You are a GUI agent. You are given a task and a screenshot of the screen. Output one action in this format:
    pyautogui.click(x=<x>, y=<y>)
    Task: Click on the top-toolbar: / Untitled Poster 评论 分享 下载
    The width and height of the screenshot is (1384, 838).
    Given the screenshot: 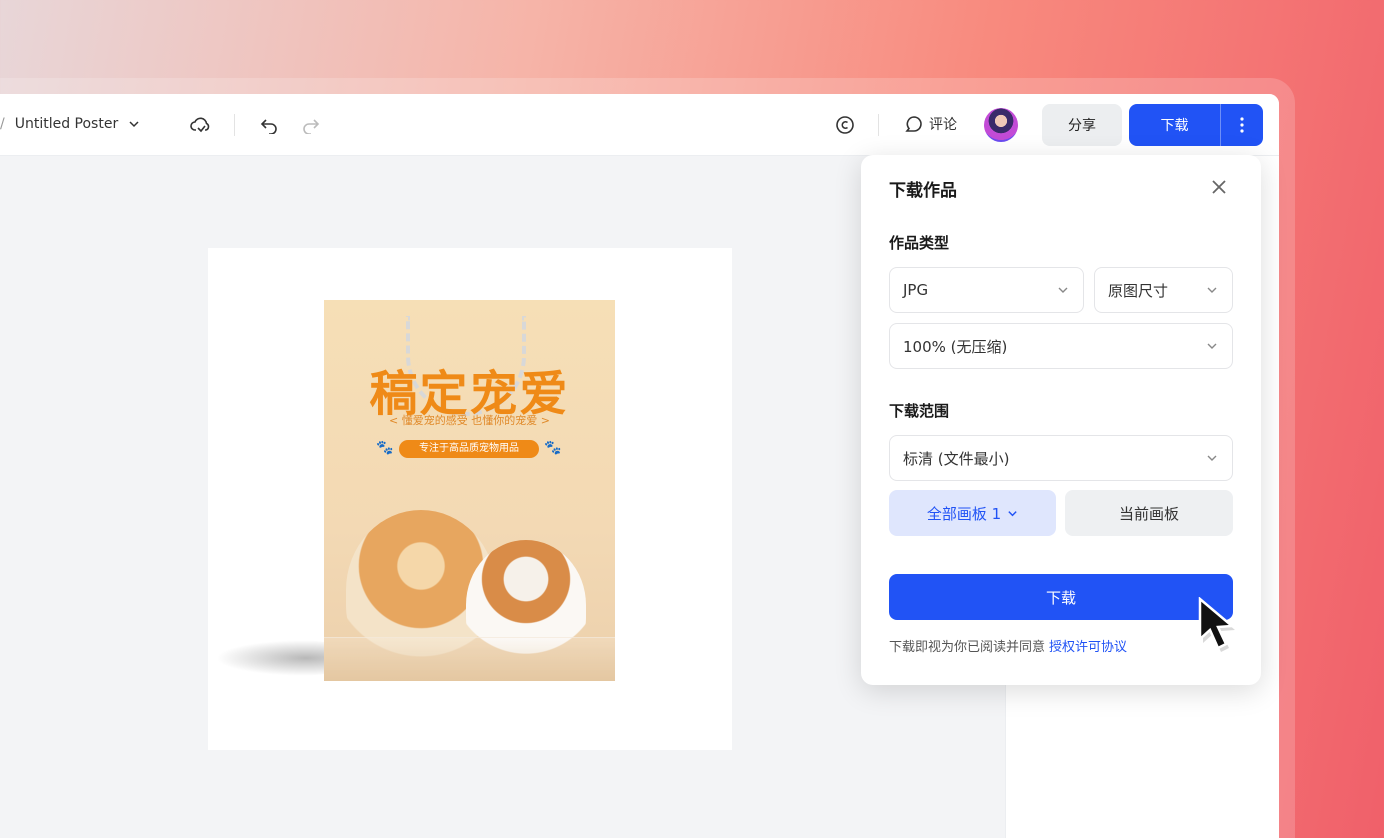 What is the action you would take?
    pyautogui.click(x=639, y=125)
    